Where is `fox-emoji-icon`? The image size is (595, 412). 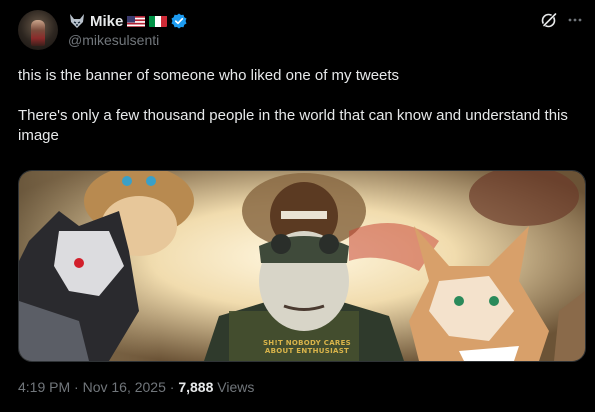
fox-emoji-icon is located at coordinates (77, 21).